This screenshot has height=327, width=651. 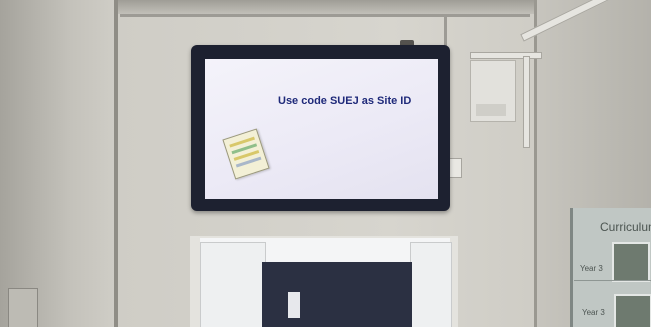 I want to click on wall-box-panel, so click(x=491, y=110).